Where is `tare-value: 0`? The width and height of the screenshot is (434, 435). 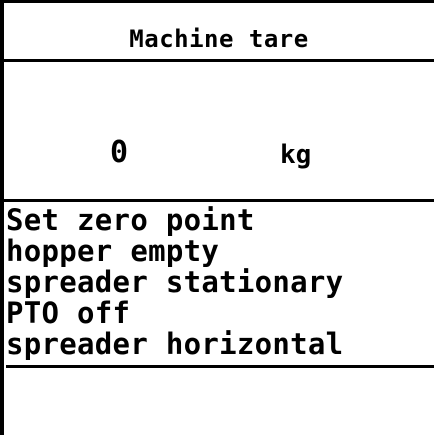 tare-value: 0 is located at coordinates (119, 152).